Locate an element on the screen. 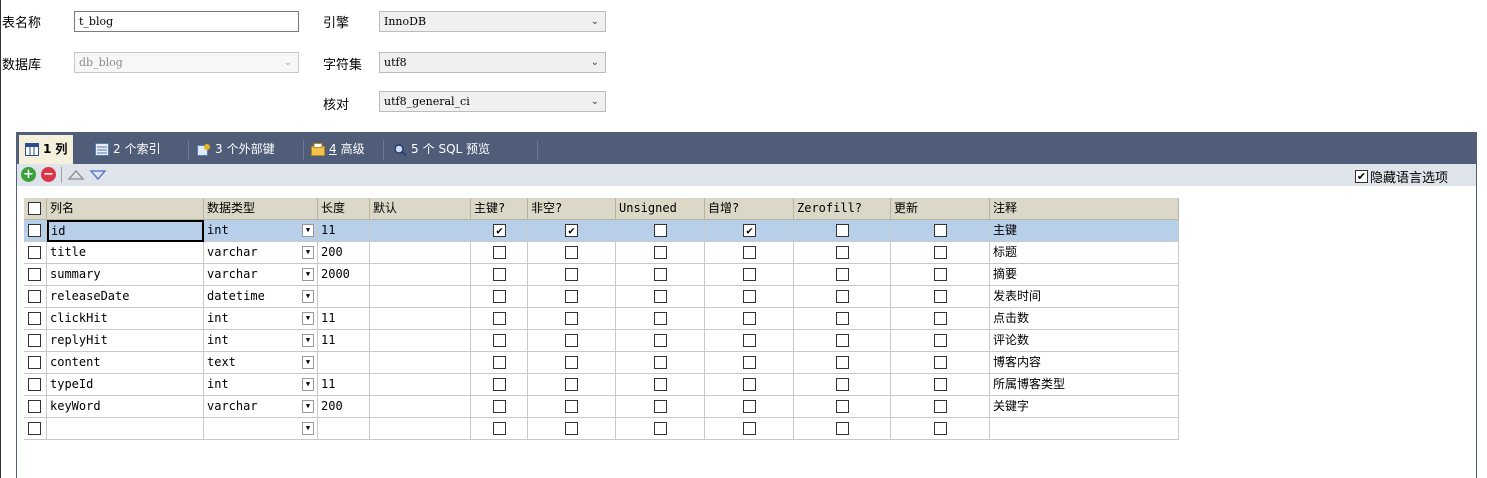 The height and width of the screenshot is (478, 1487). pk-checkbox: ✔ is located at coordinates (499, 230).